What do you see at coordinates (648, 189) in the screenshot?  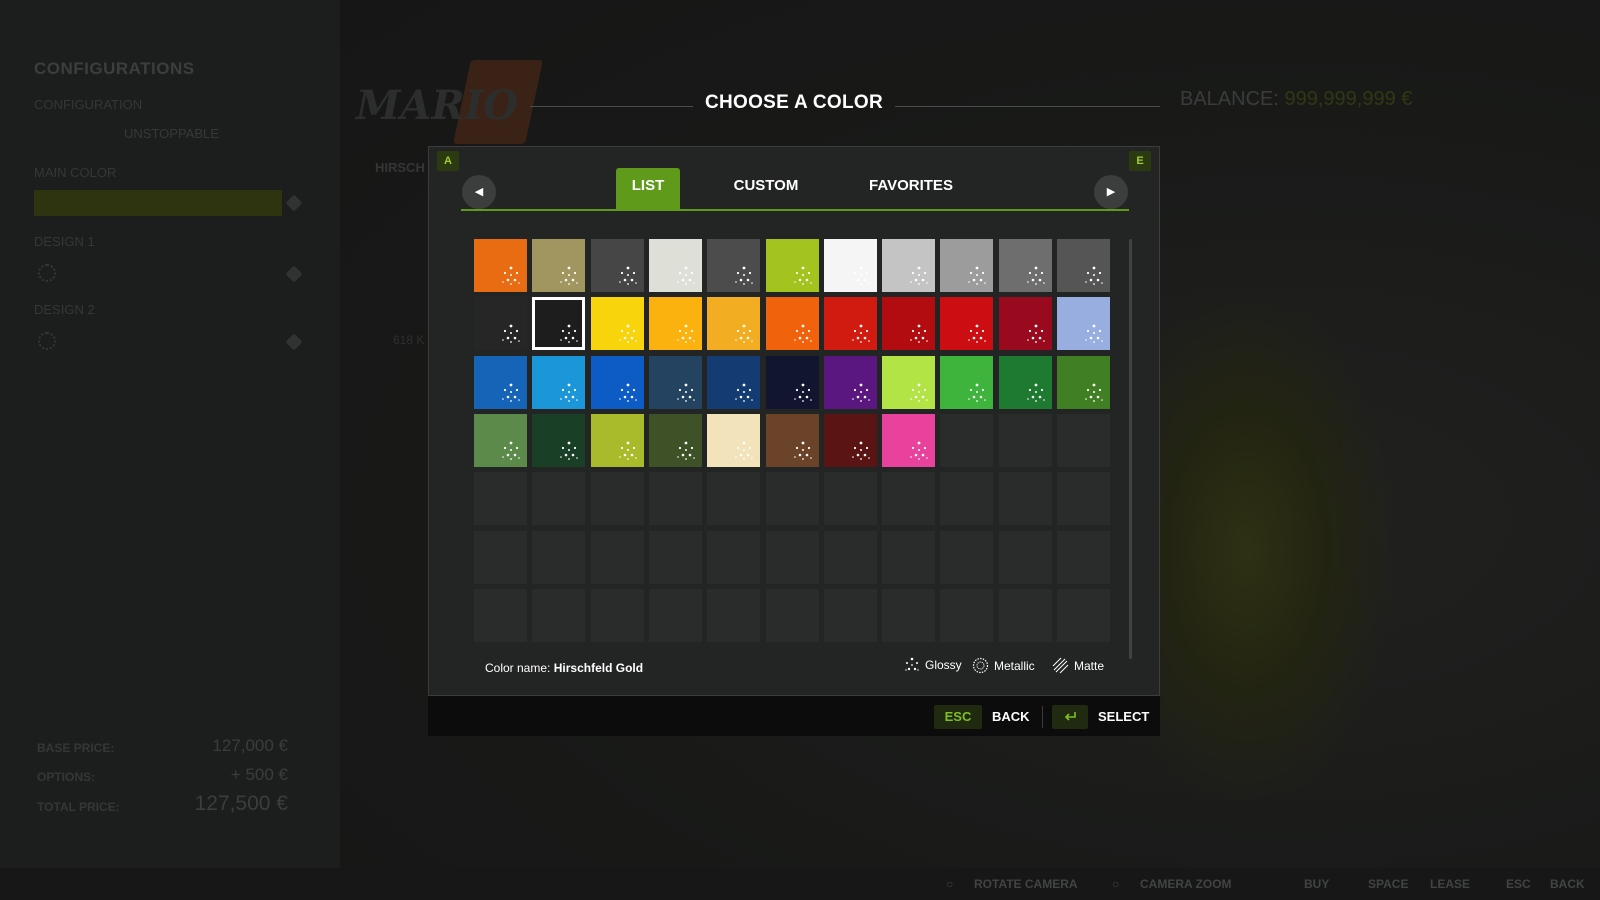 I see `tab-list: LIST` at bounding box center [648, 189].